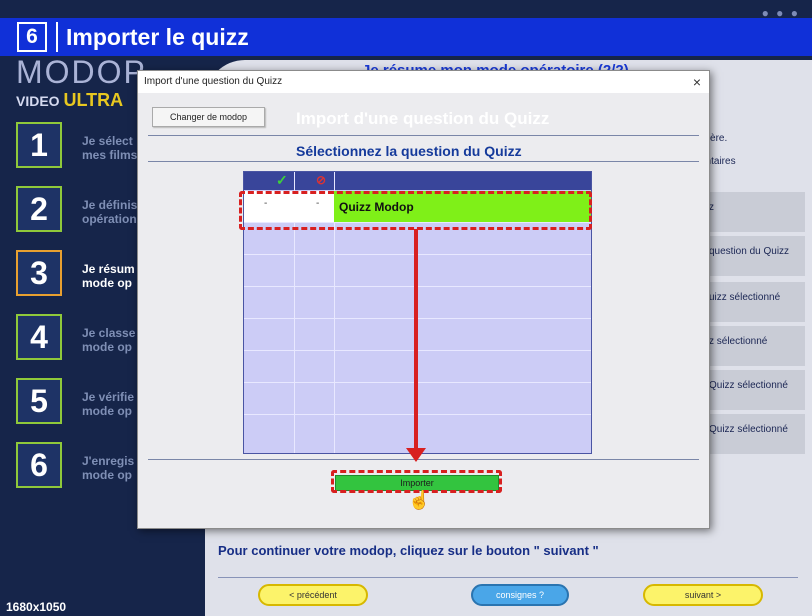 The height and width of the screenshot is (616, 812). I want to click on dialog-window-title: Import d'une question du Quizz, so click(213, 81).